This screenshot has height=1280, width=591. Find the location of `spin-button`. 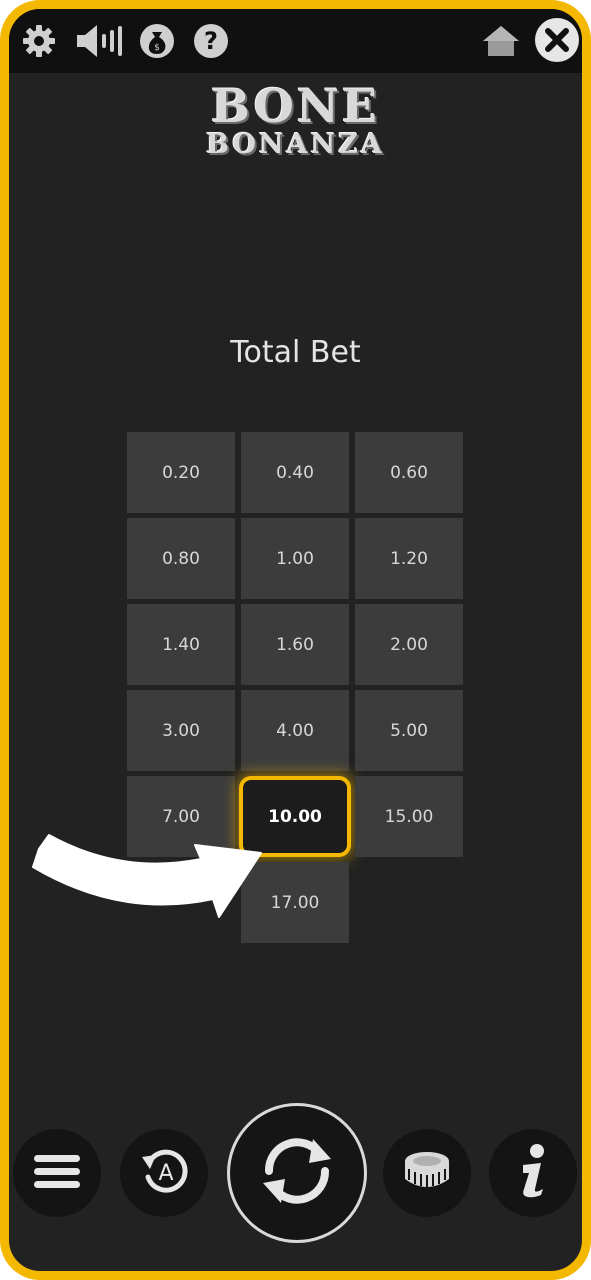

spin-button is located at coordinates (297, 1173).